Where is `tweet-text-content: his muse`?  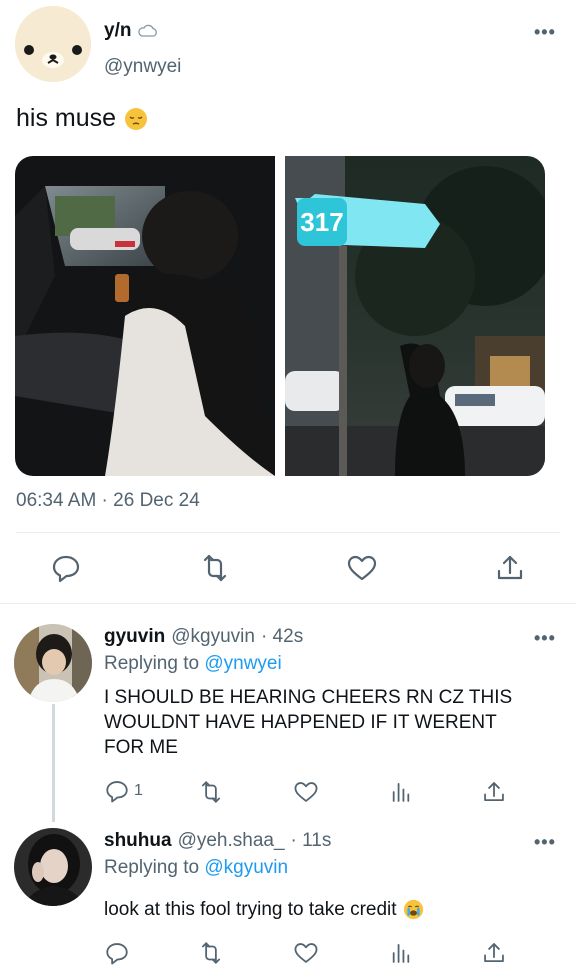 tweet-text-content: his muse is located at coordinates (66, 118).